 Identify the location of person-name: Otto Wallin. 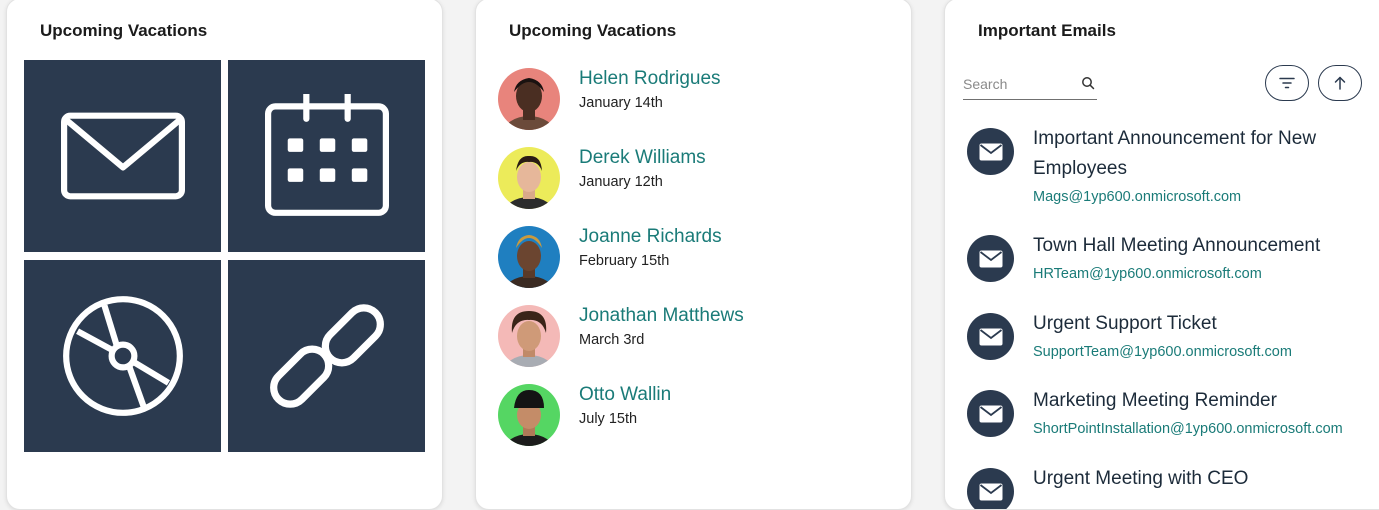
(625, 395).